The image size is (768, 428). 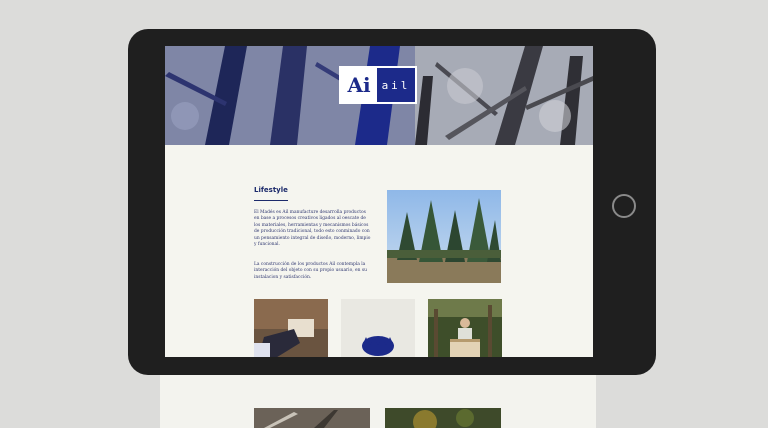 What do you see at coordinates (624, 206) in the screenshot?
I see `home-button` at bounding box center [624, 206].